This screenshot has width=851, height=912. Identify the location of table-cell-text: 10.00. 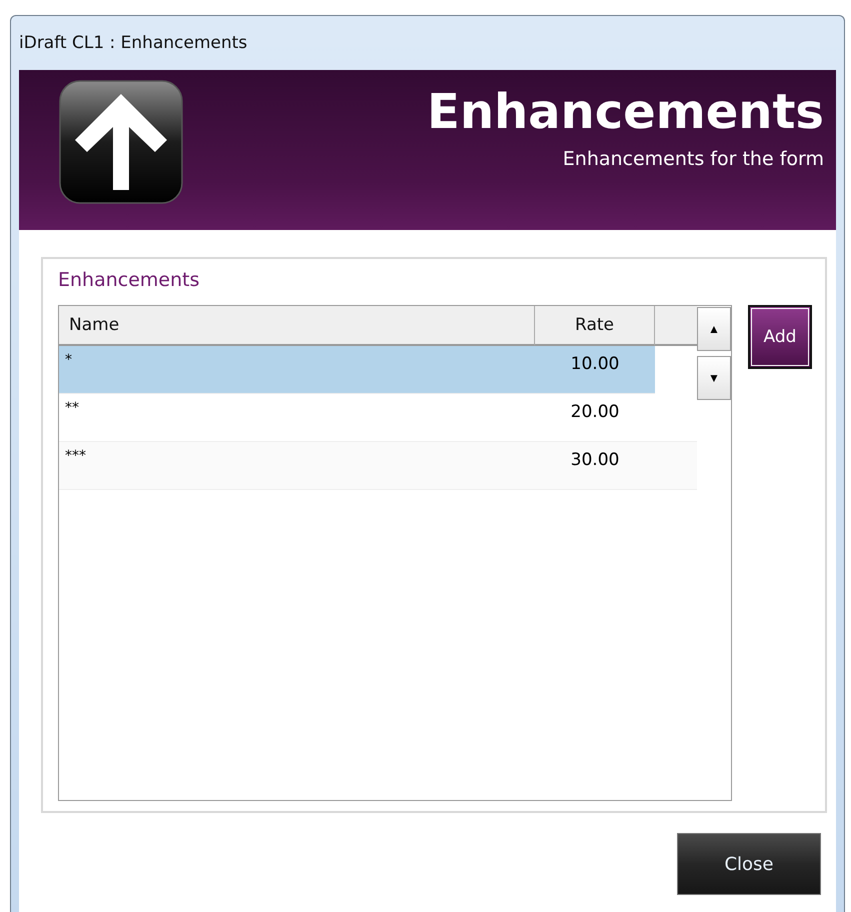
(595, 364).